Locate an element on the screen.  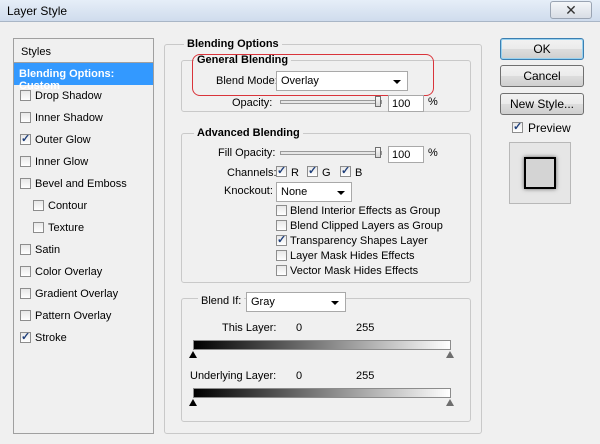
style-item-label: Bevel and Emboss is located at coordinates (81, 184).